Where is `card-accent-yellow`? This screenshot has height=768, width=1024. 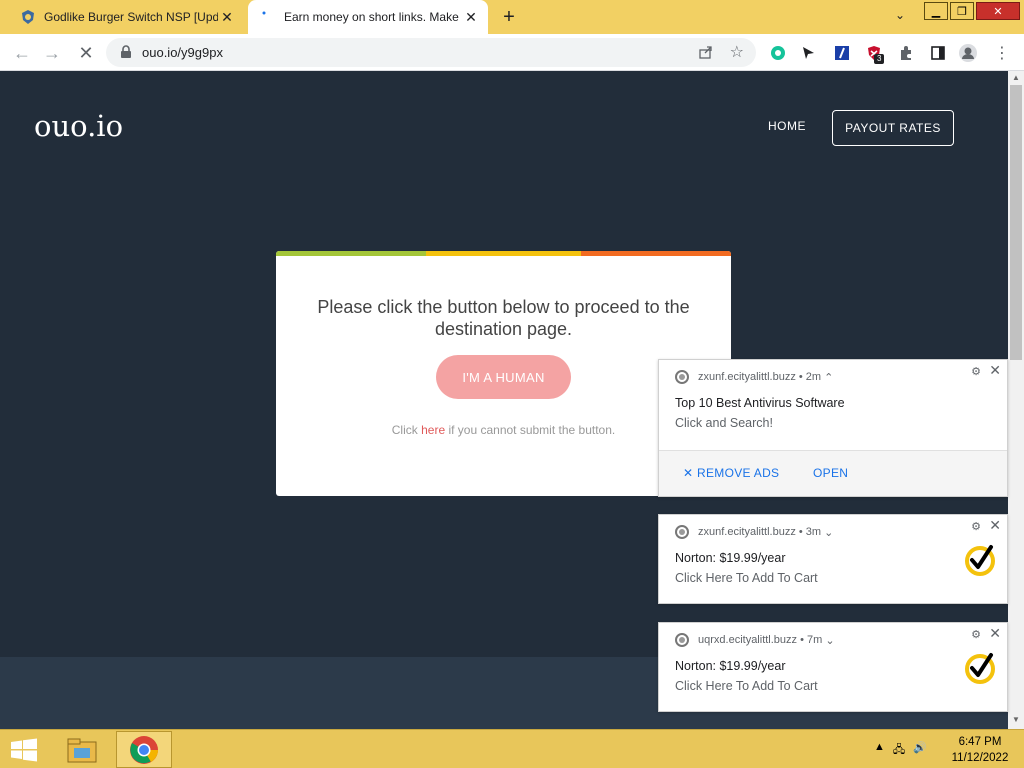
card-accent-yellow is located at coordinates (503, 253).